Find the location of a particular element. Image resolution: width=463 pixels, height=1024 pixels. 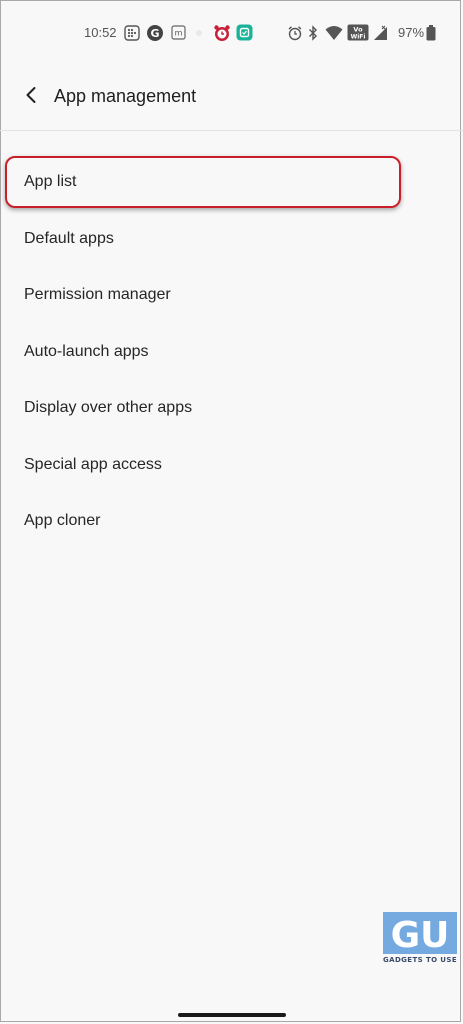

status-bar: 10:52 G m Vo WiFi 97% is located at coordinates (231, 33).